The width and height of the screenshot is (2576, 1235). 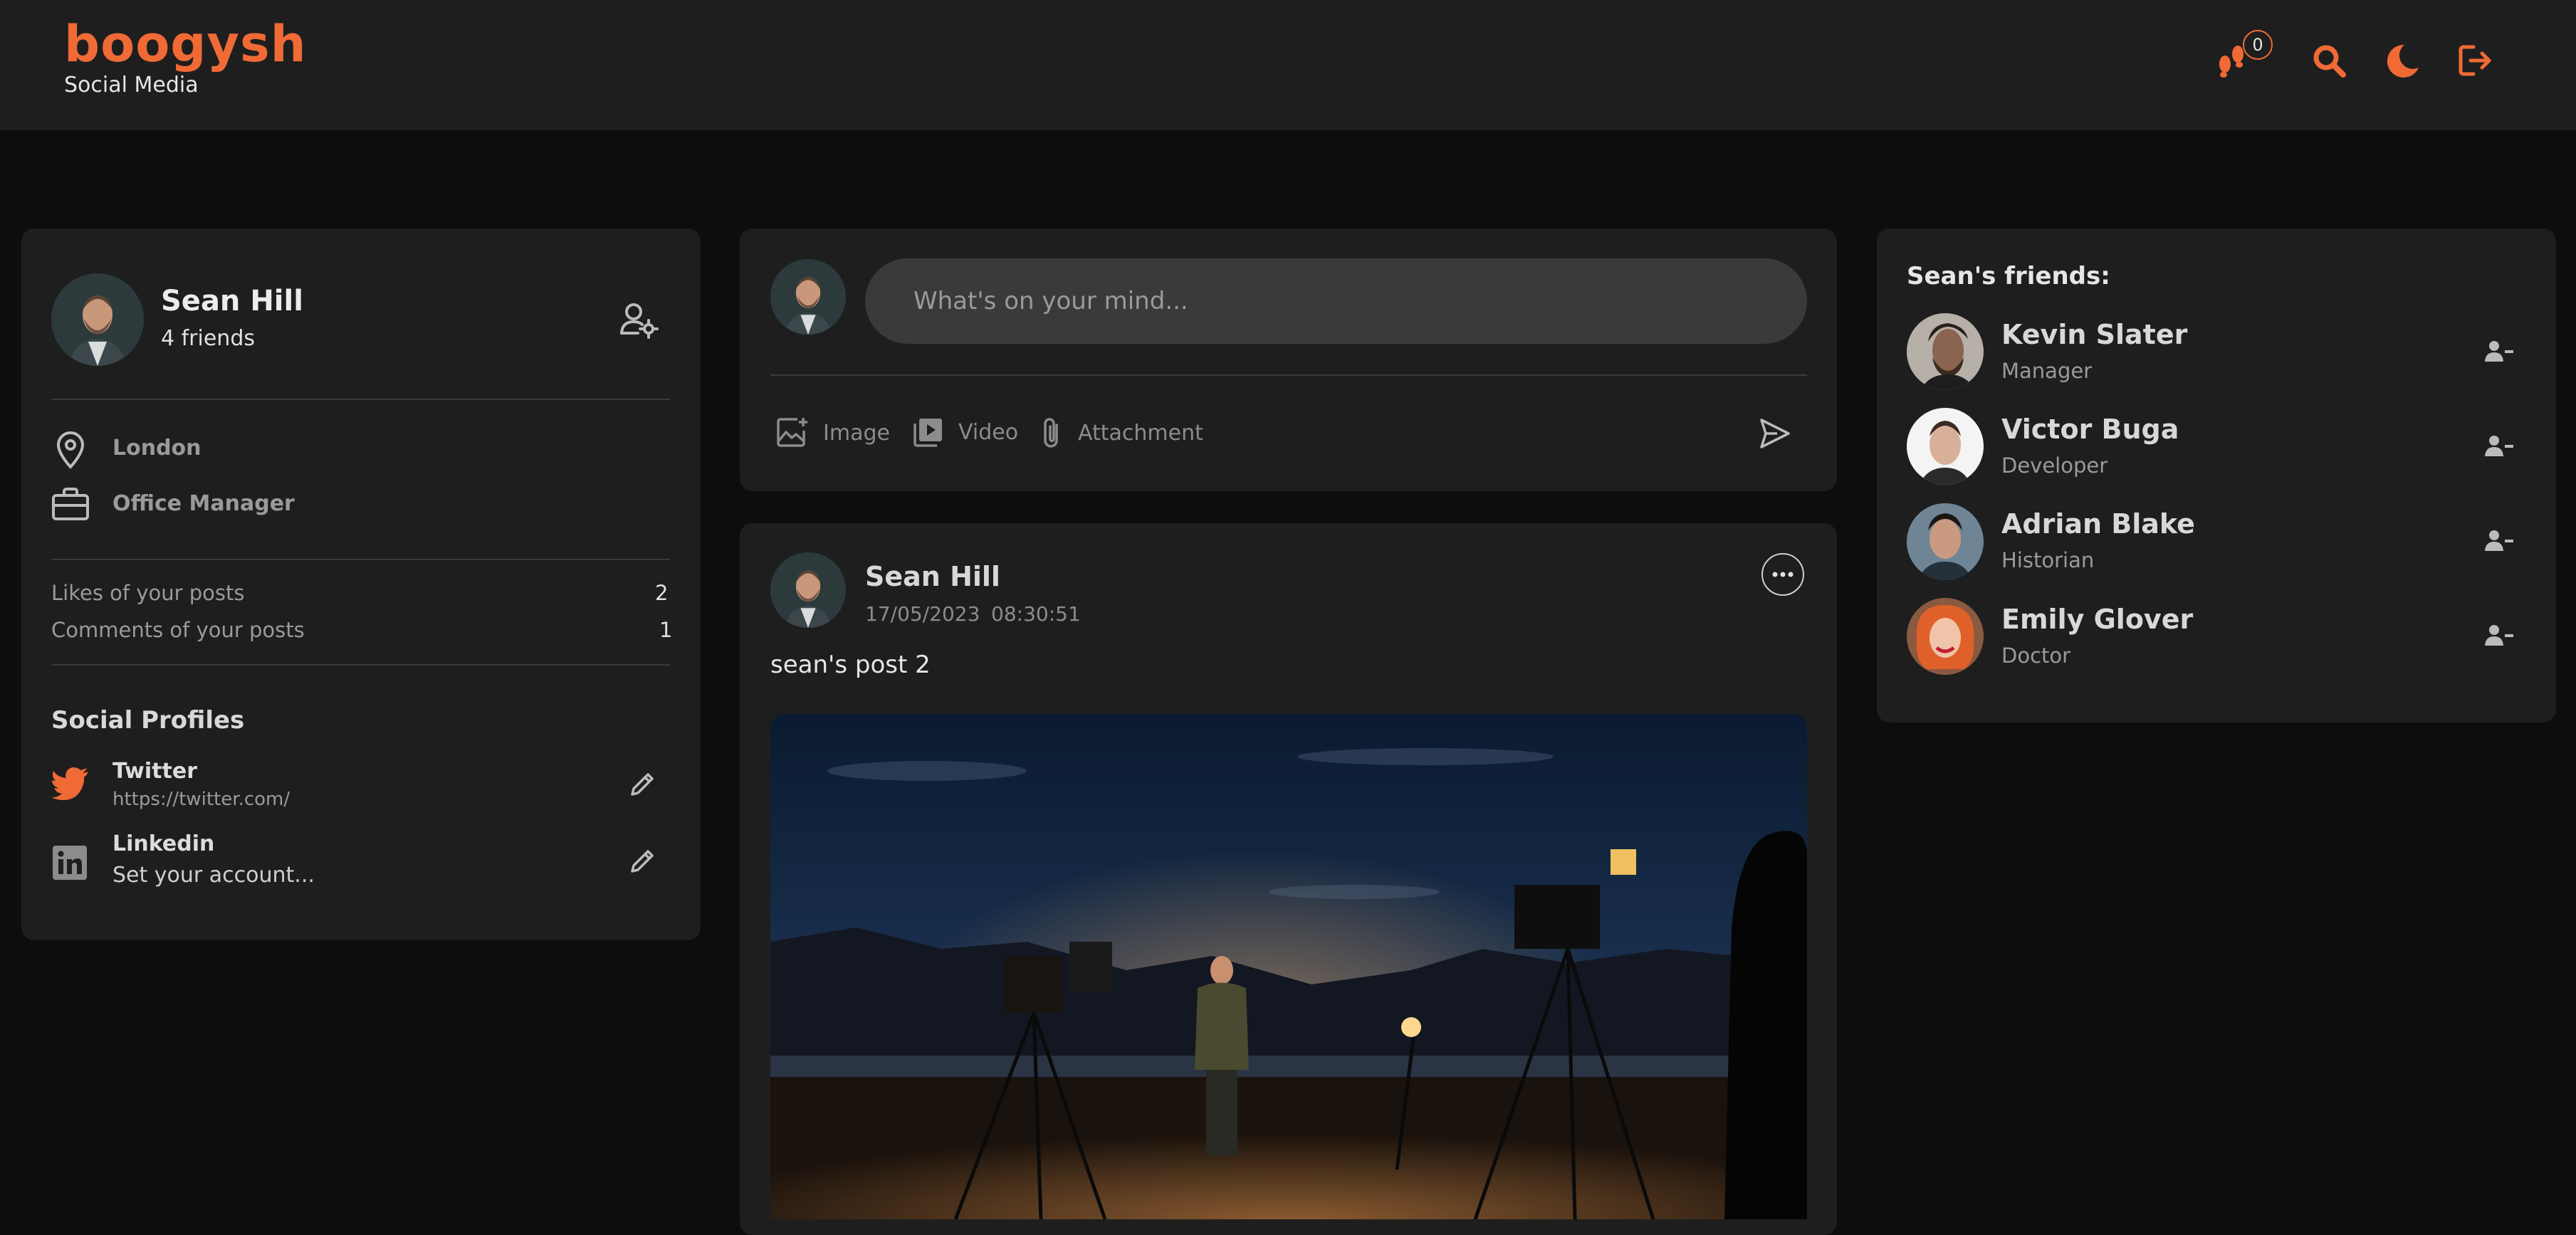 What do you see at coordinates (1288, 65) in the screenshot?
I see `top-bar: boogysh Social Media 0` at bounding box center [1288, 65].